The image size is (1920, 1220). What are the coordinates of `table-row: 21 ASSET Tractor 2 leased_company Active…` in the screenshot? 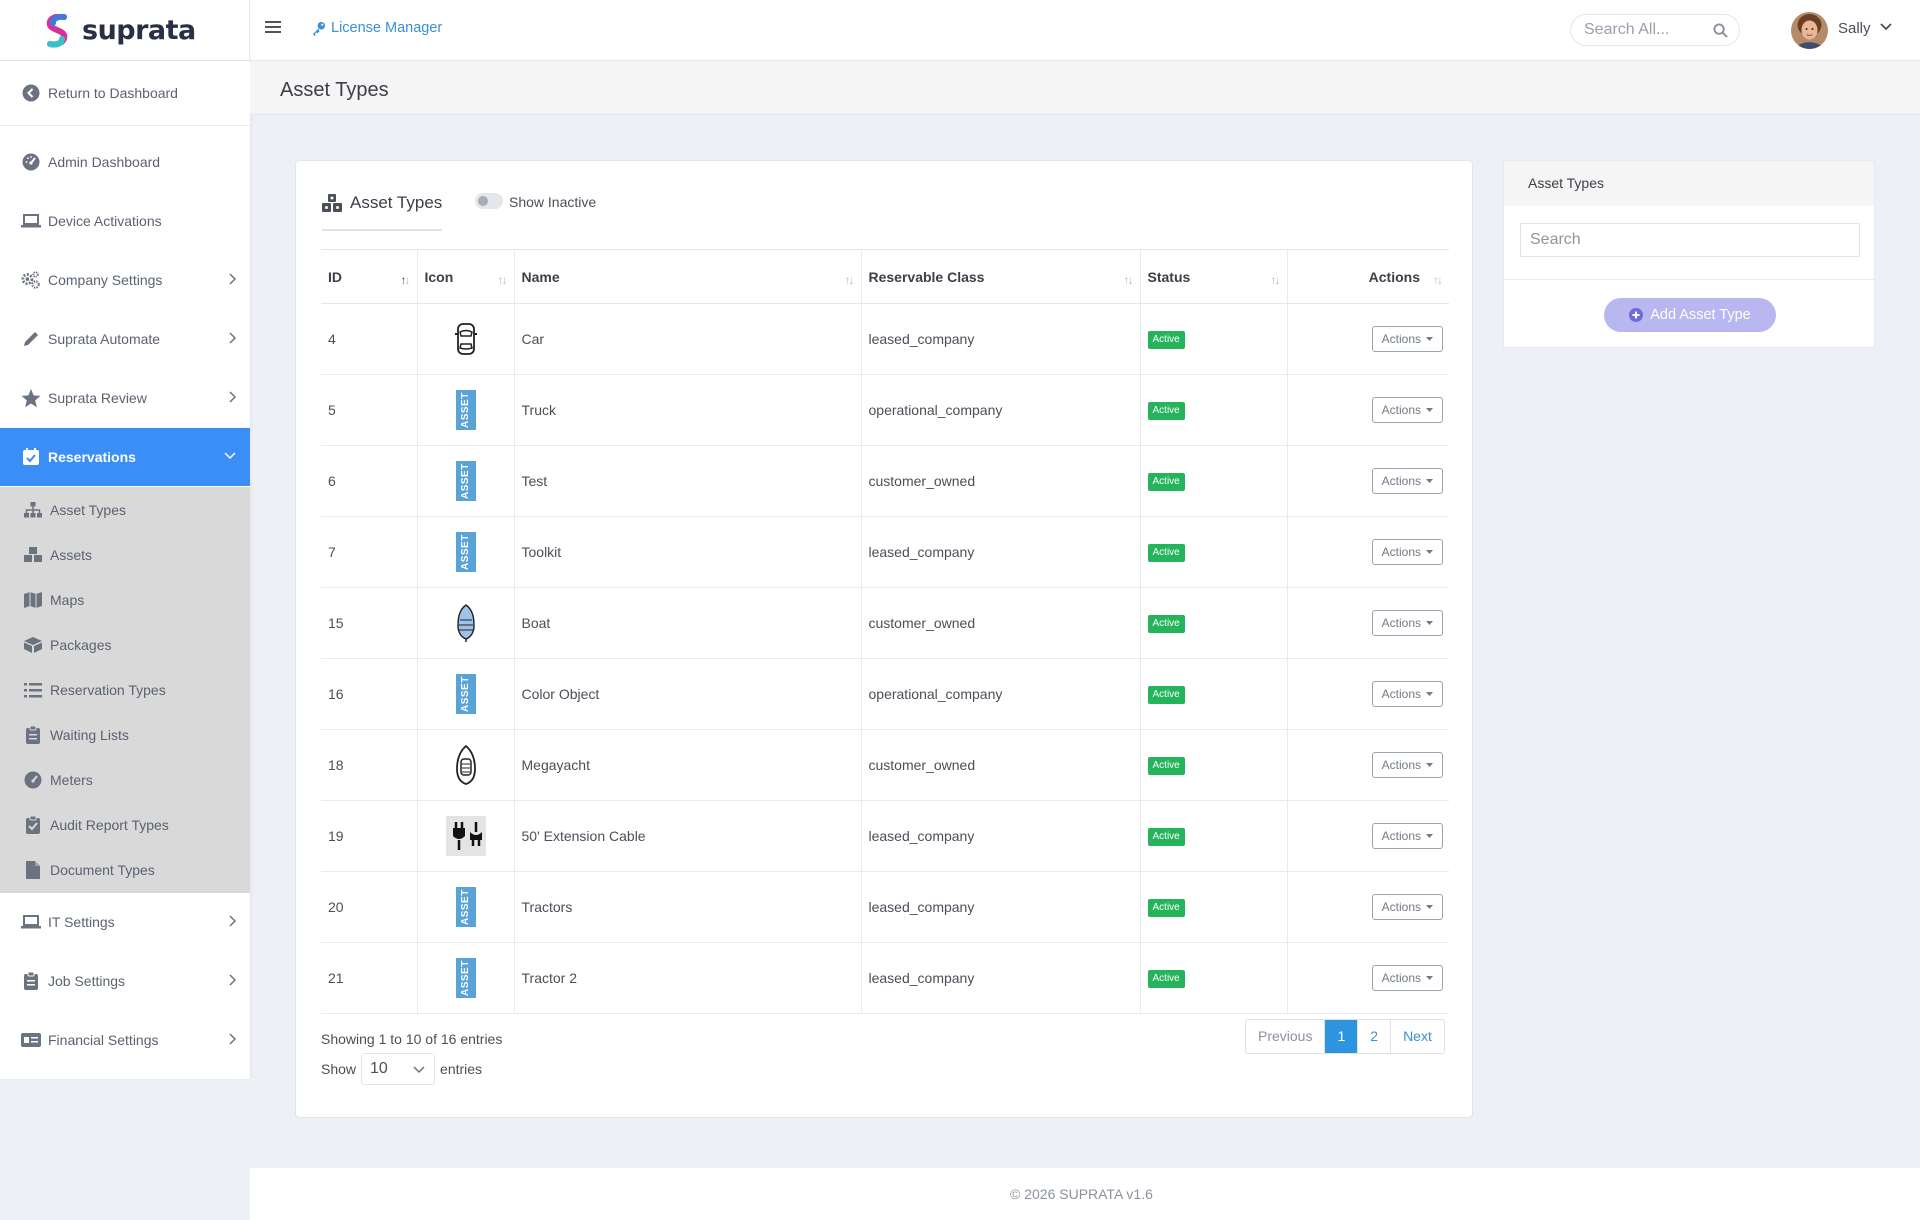 It's located at (885, 978).